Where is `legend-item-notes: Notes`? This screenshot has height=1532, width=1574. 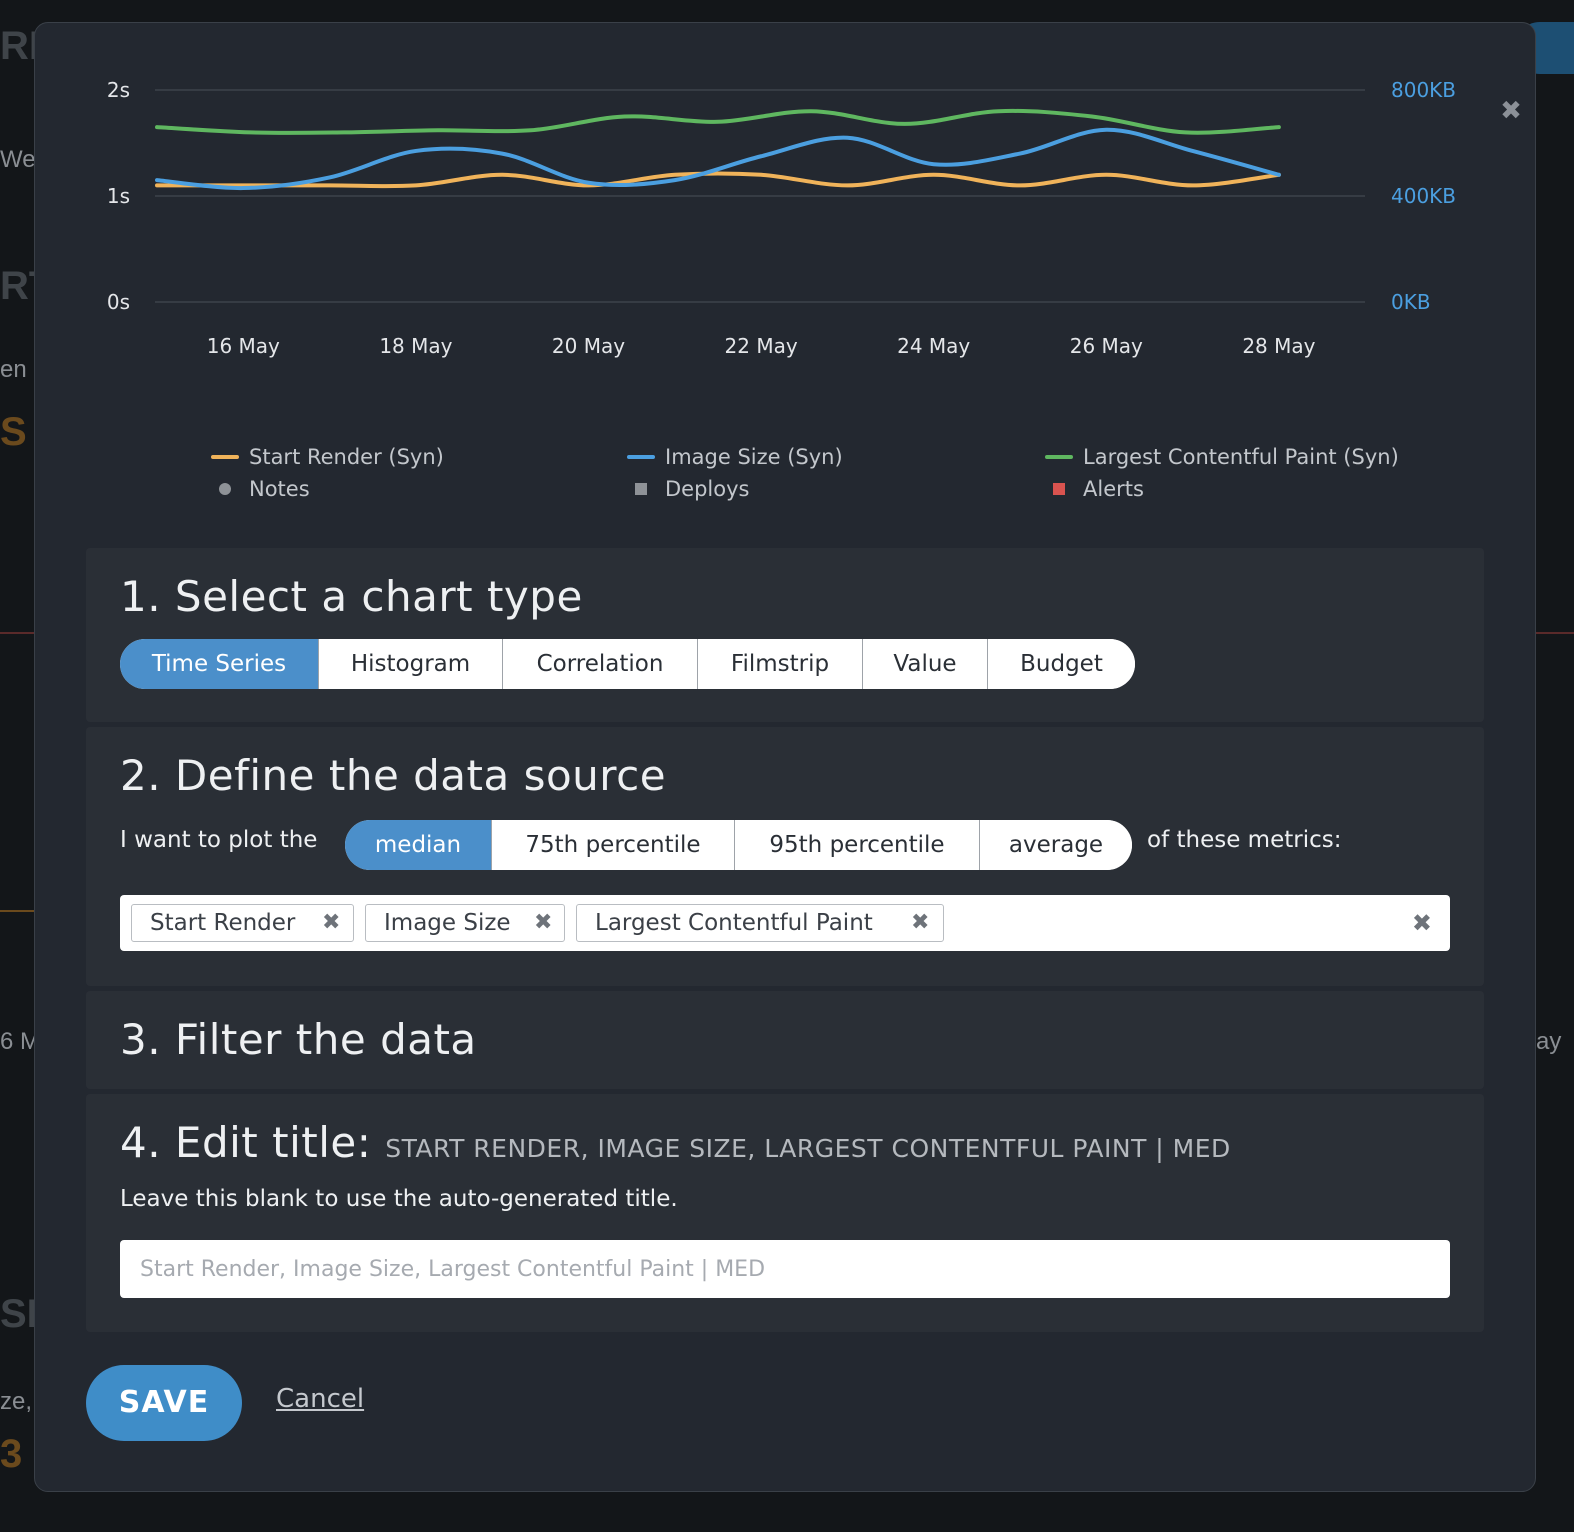 legend-item-notes: Notes is located at coordinates (419, 489).